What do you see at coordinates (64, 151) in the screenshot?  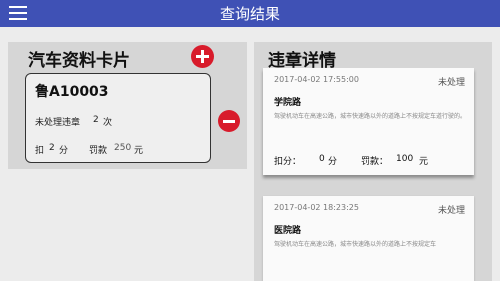 I see `deduct-unit: 分` at bounding box center [64, 151].